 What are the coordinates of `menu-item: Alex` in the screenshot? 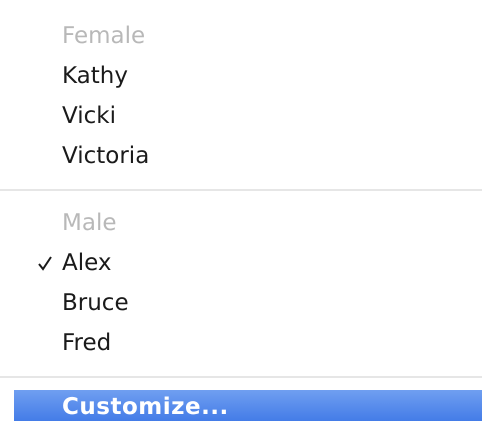 It's located at (87, 263).